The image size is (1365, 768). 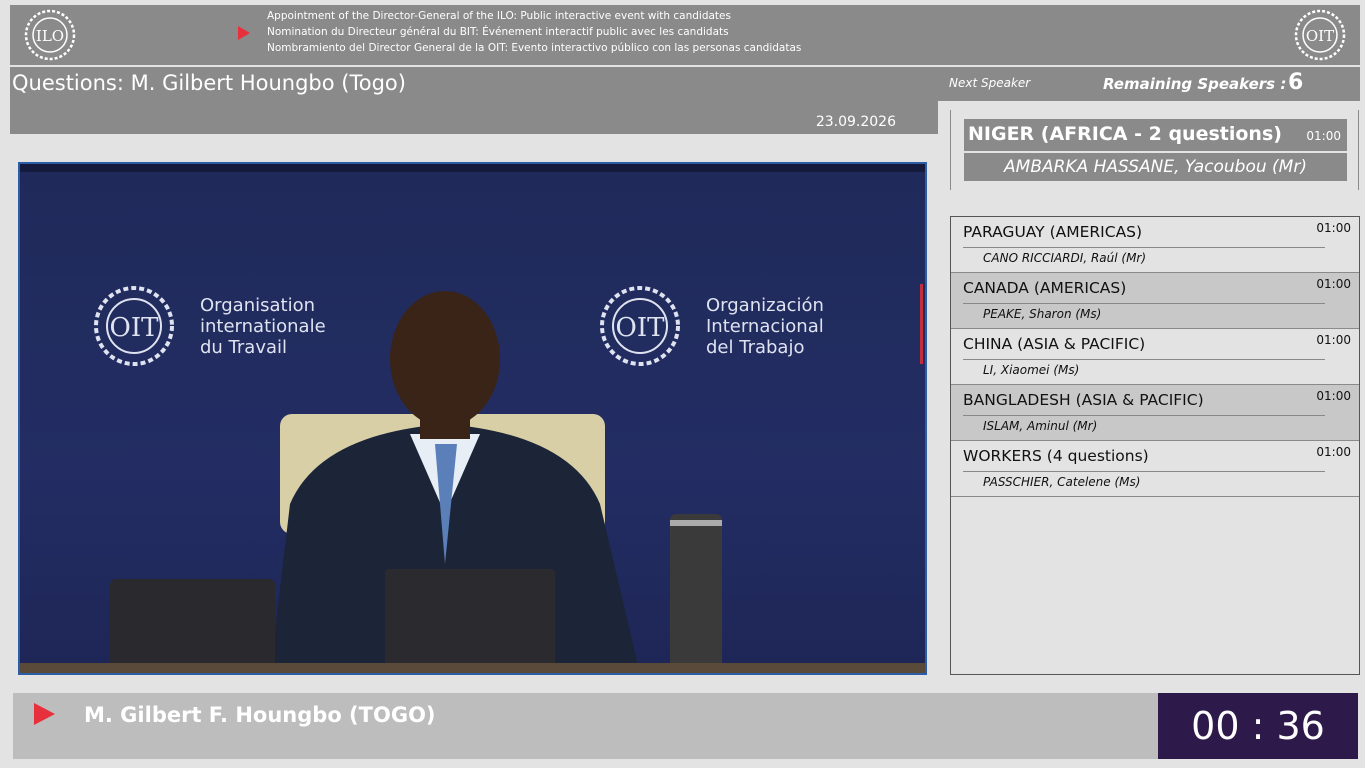 What do you see at coordinates (474, 117) in the screenshot?
I see `date-bar: 23.09.2026` at bounding box center [474, 117].